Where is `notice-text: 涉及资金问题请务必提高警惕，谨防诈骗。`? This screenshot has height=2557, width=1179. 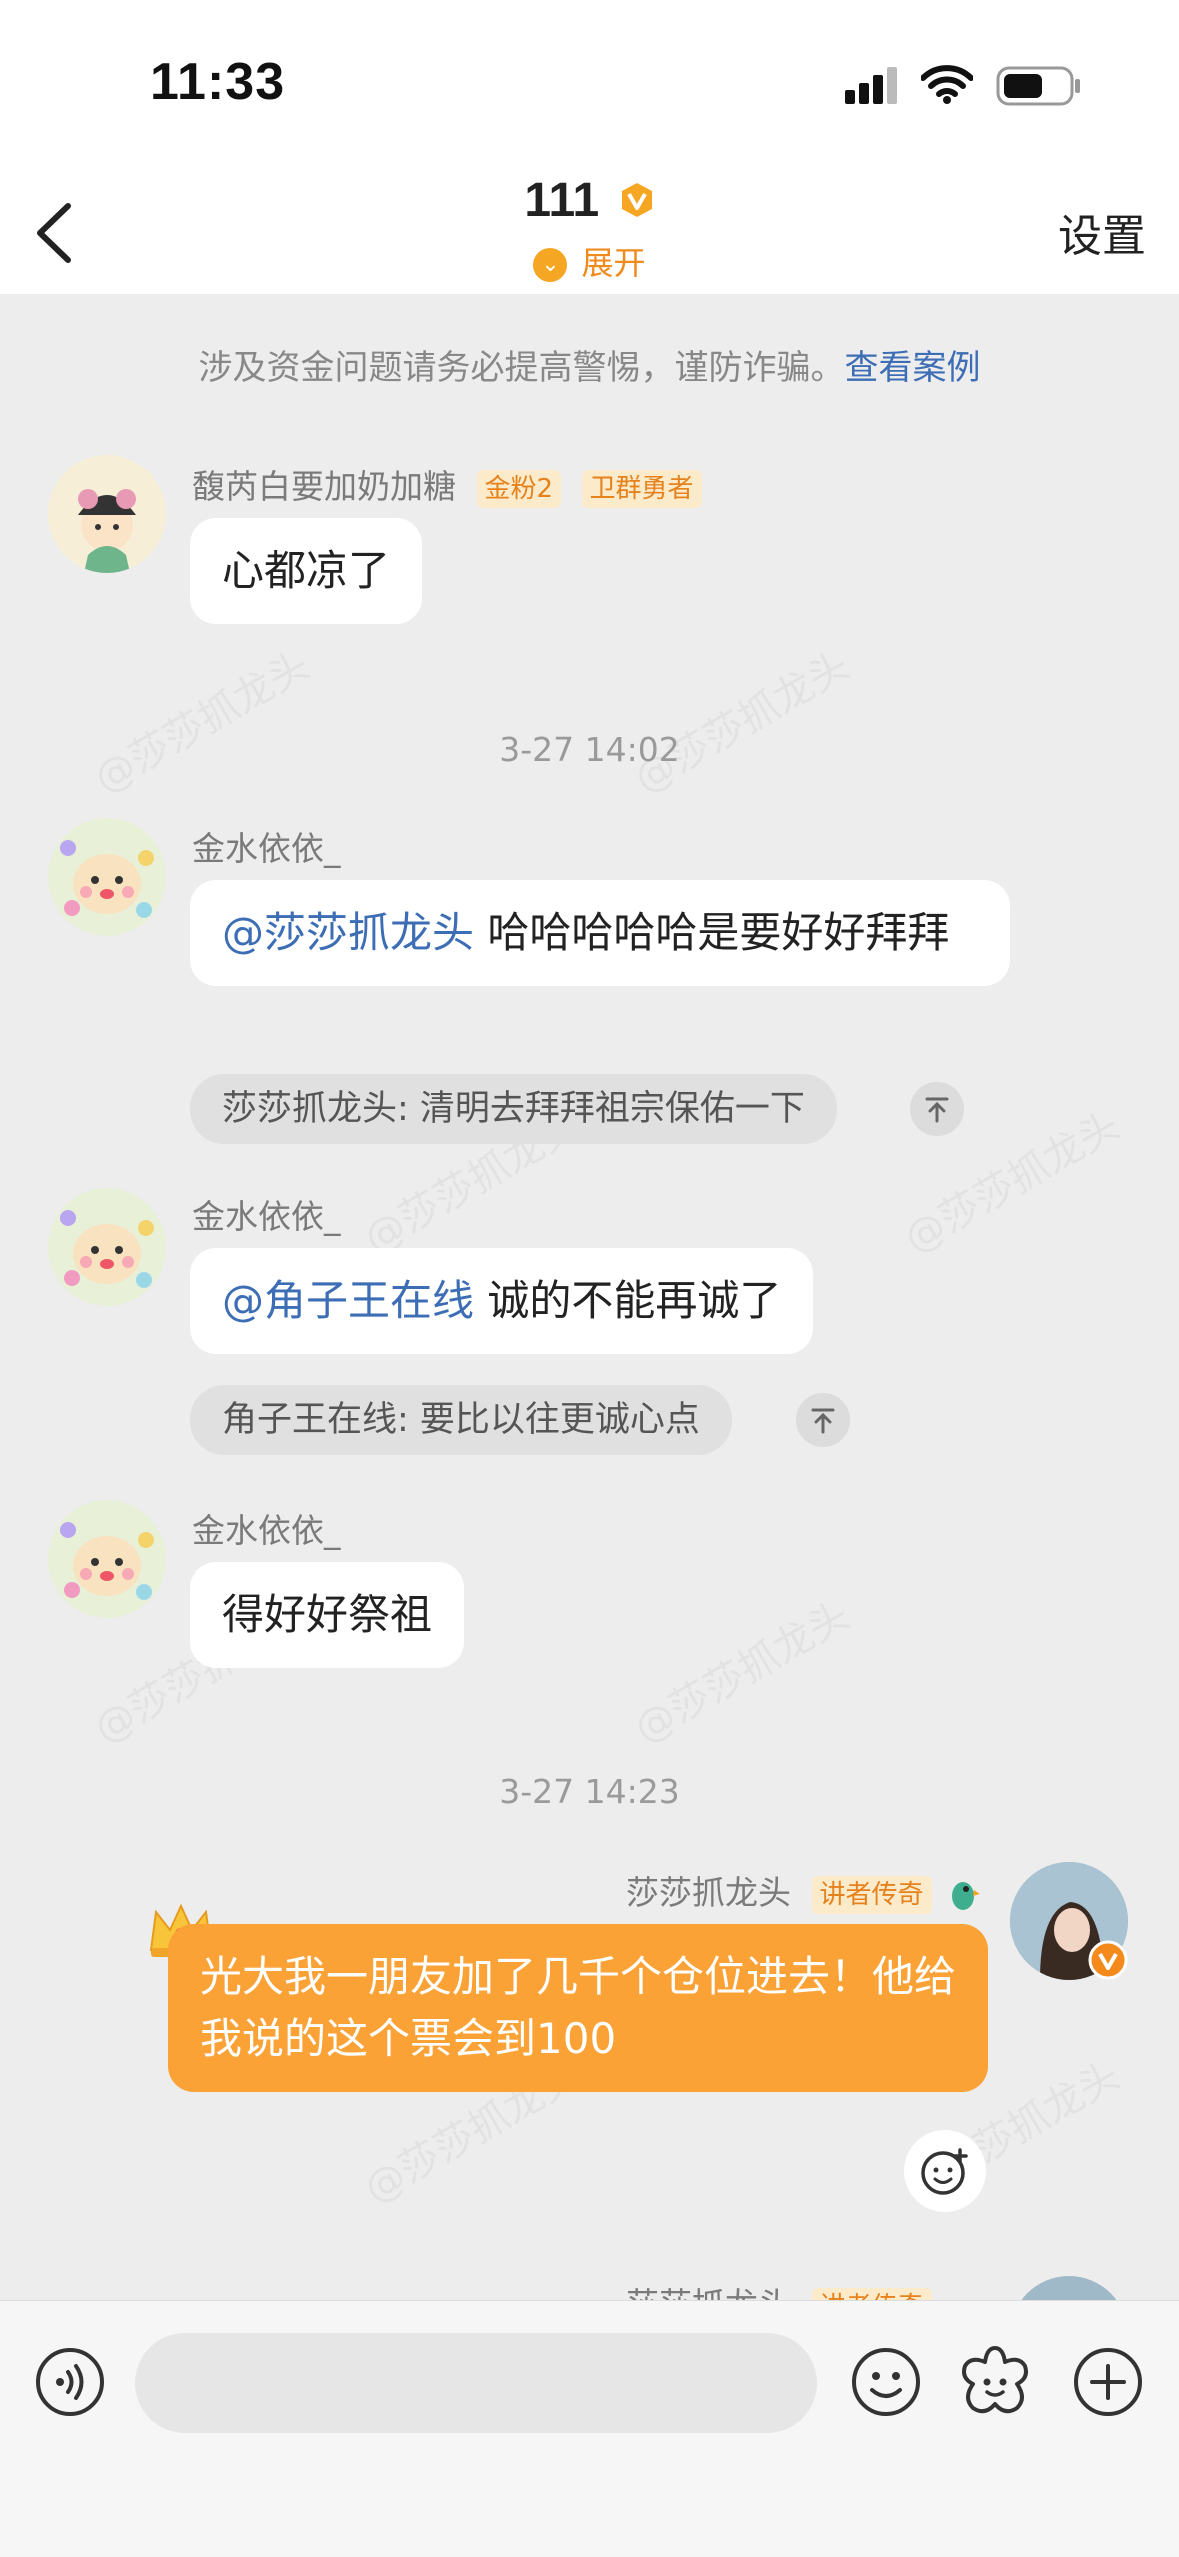
notice-text: 涉及资金问题请务必提高警惕，谨防诈骗。 is located at coordinates (521, 368).